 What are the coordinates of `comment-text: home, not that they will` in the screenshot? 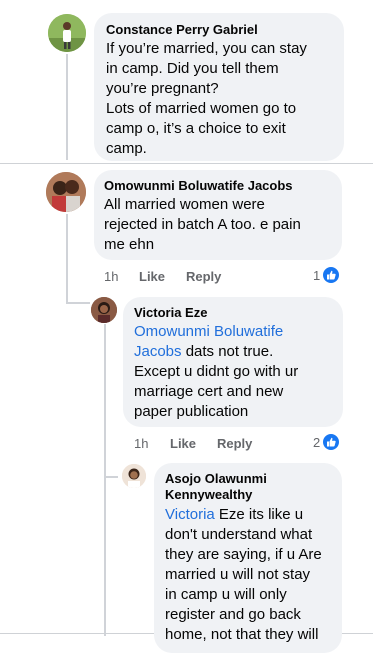 It's located at (242, 634).